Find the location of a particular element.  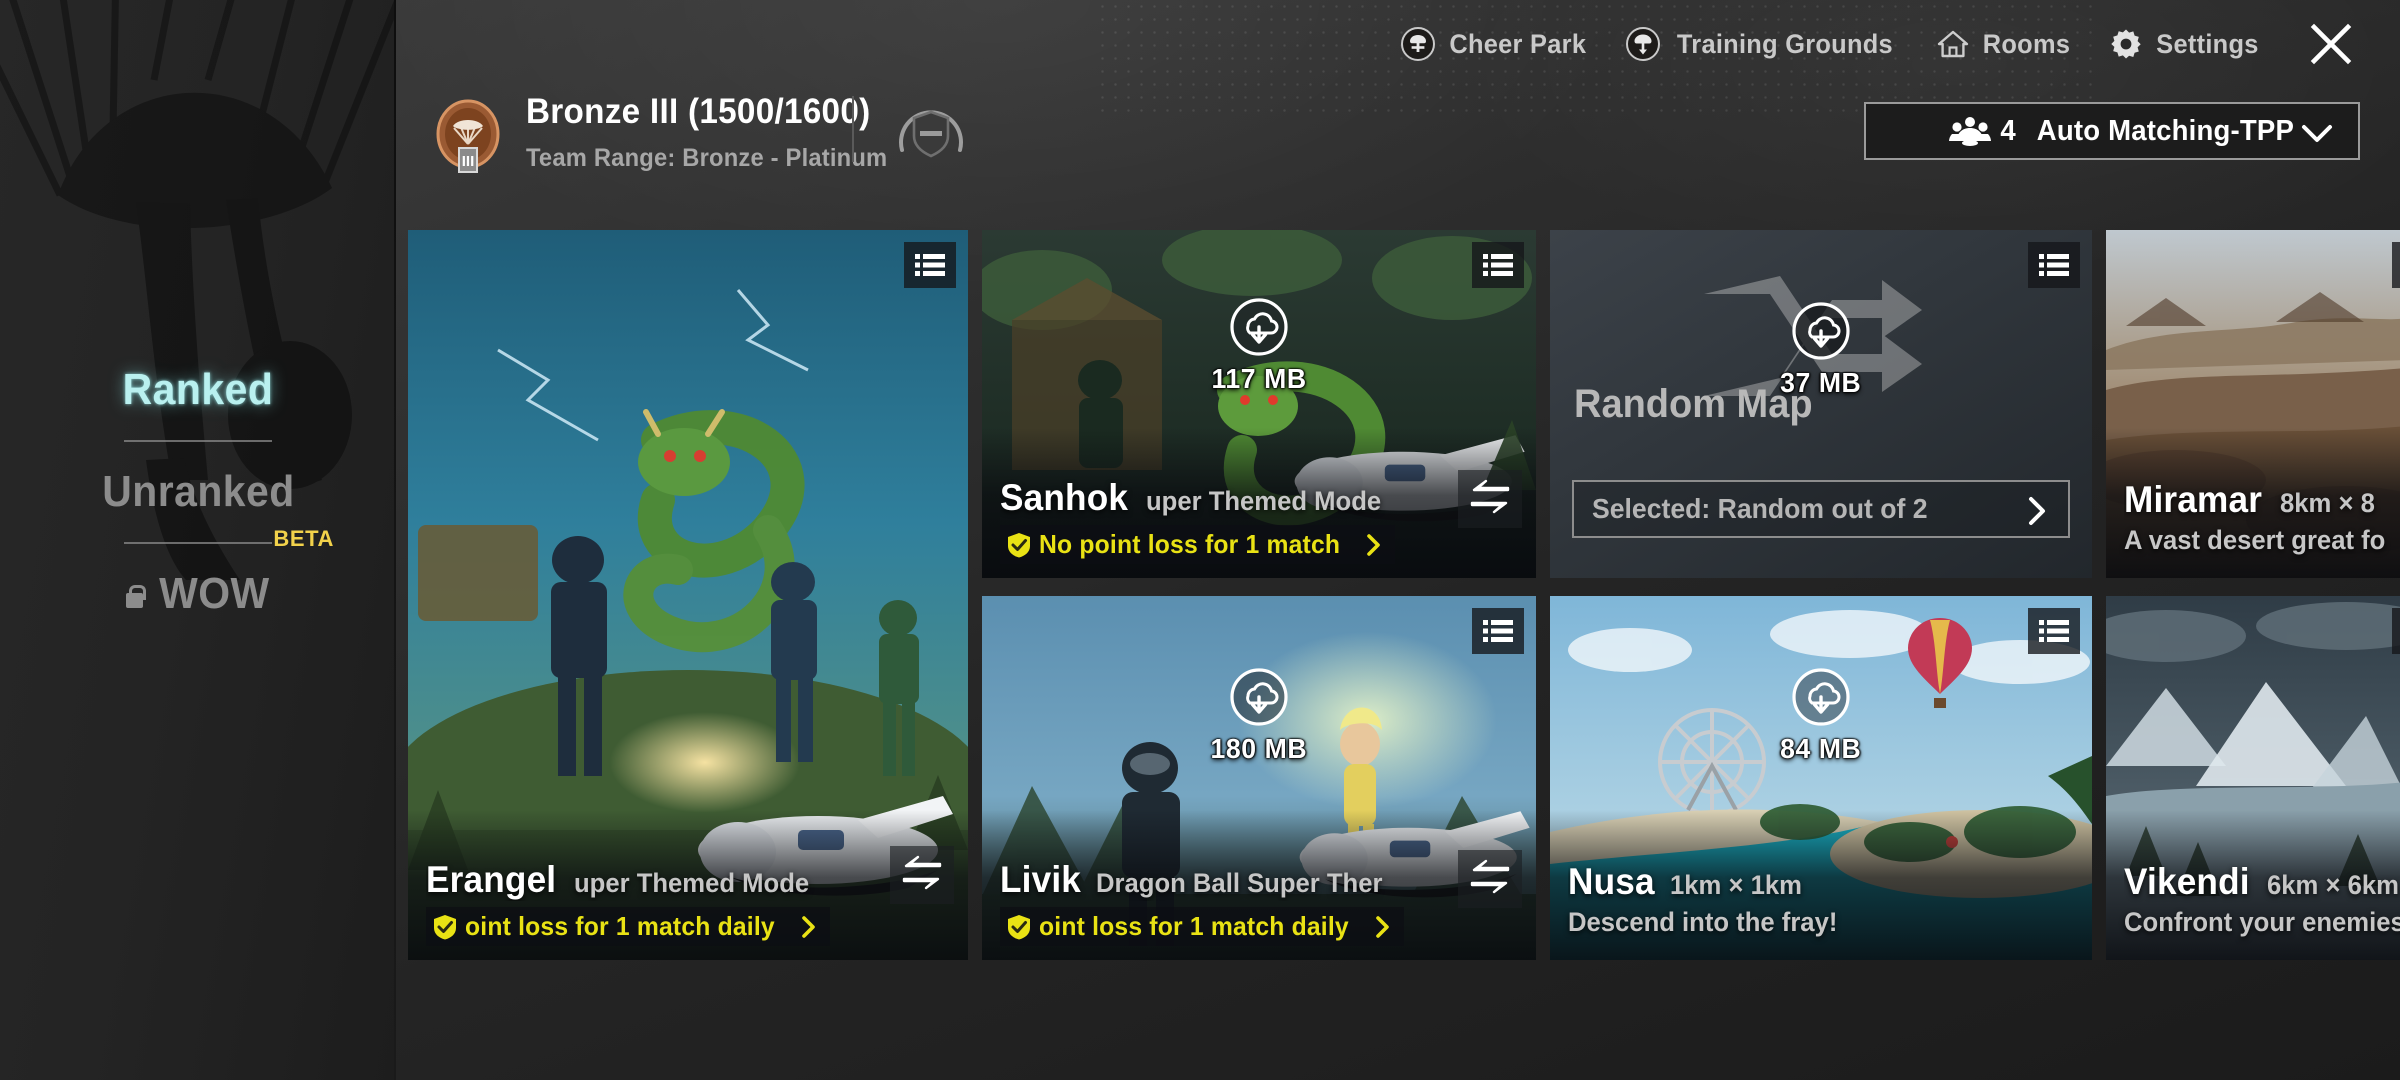

map-card-vikendi-menu-button is located at coordinates (2396, 631).